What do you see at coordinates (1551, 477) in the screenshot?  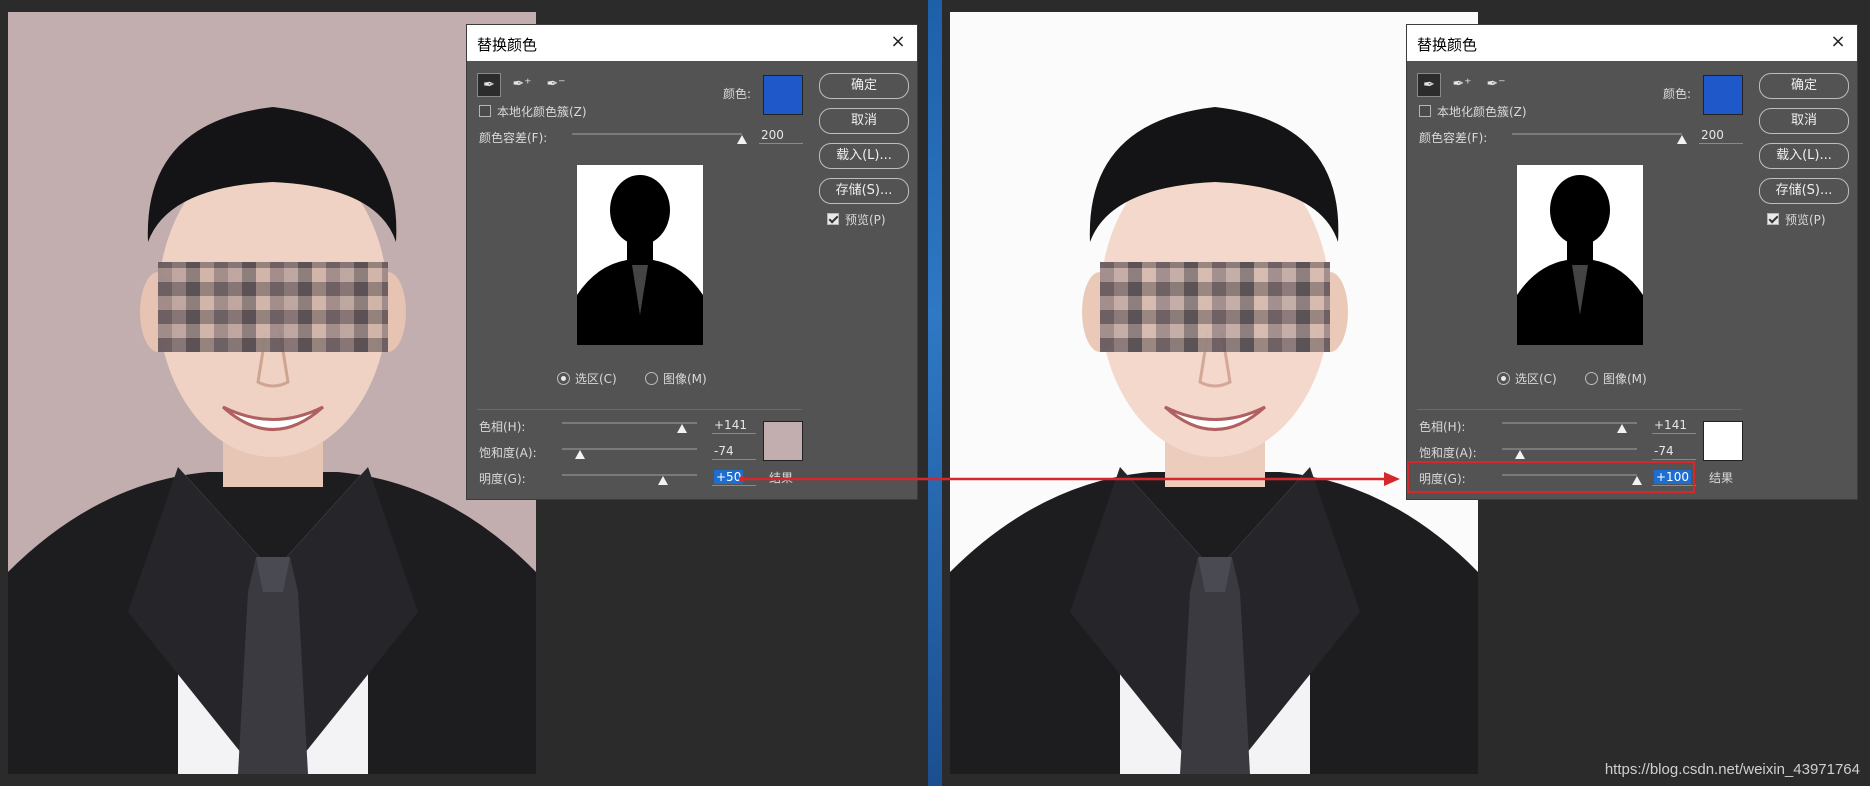 I see `lightness-highlight-box` at bounding box center [1551, 477].